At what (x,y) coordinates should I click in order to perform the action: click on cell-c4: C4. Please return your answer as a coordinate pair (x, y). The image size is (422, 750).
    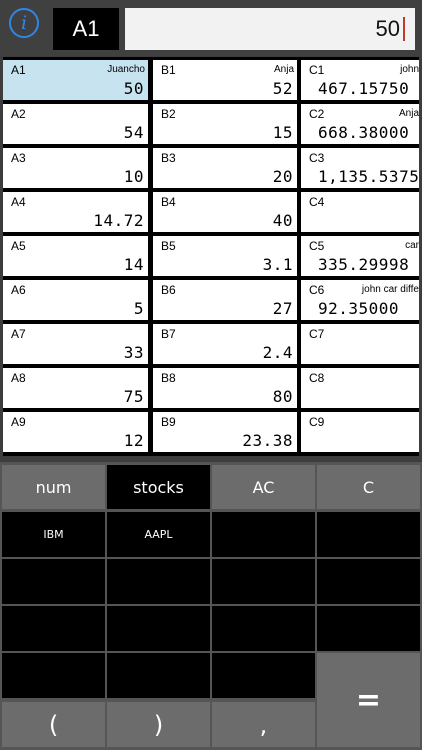
    Looking at the image, I should click on (360, 212).